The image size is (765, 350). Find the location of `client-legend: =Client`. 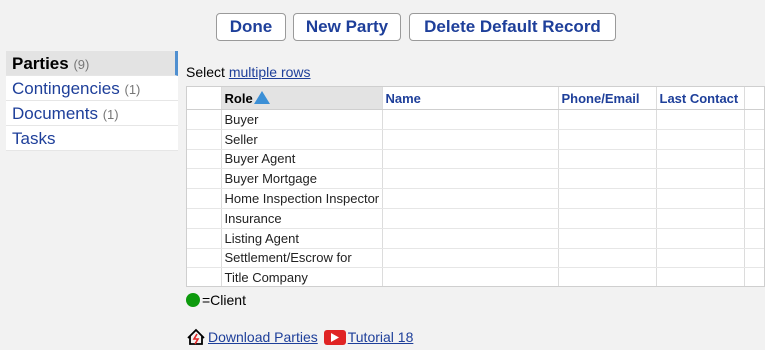

client-legend: =Client is located at coordinates (216, 300).